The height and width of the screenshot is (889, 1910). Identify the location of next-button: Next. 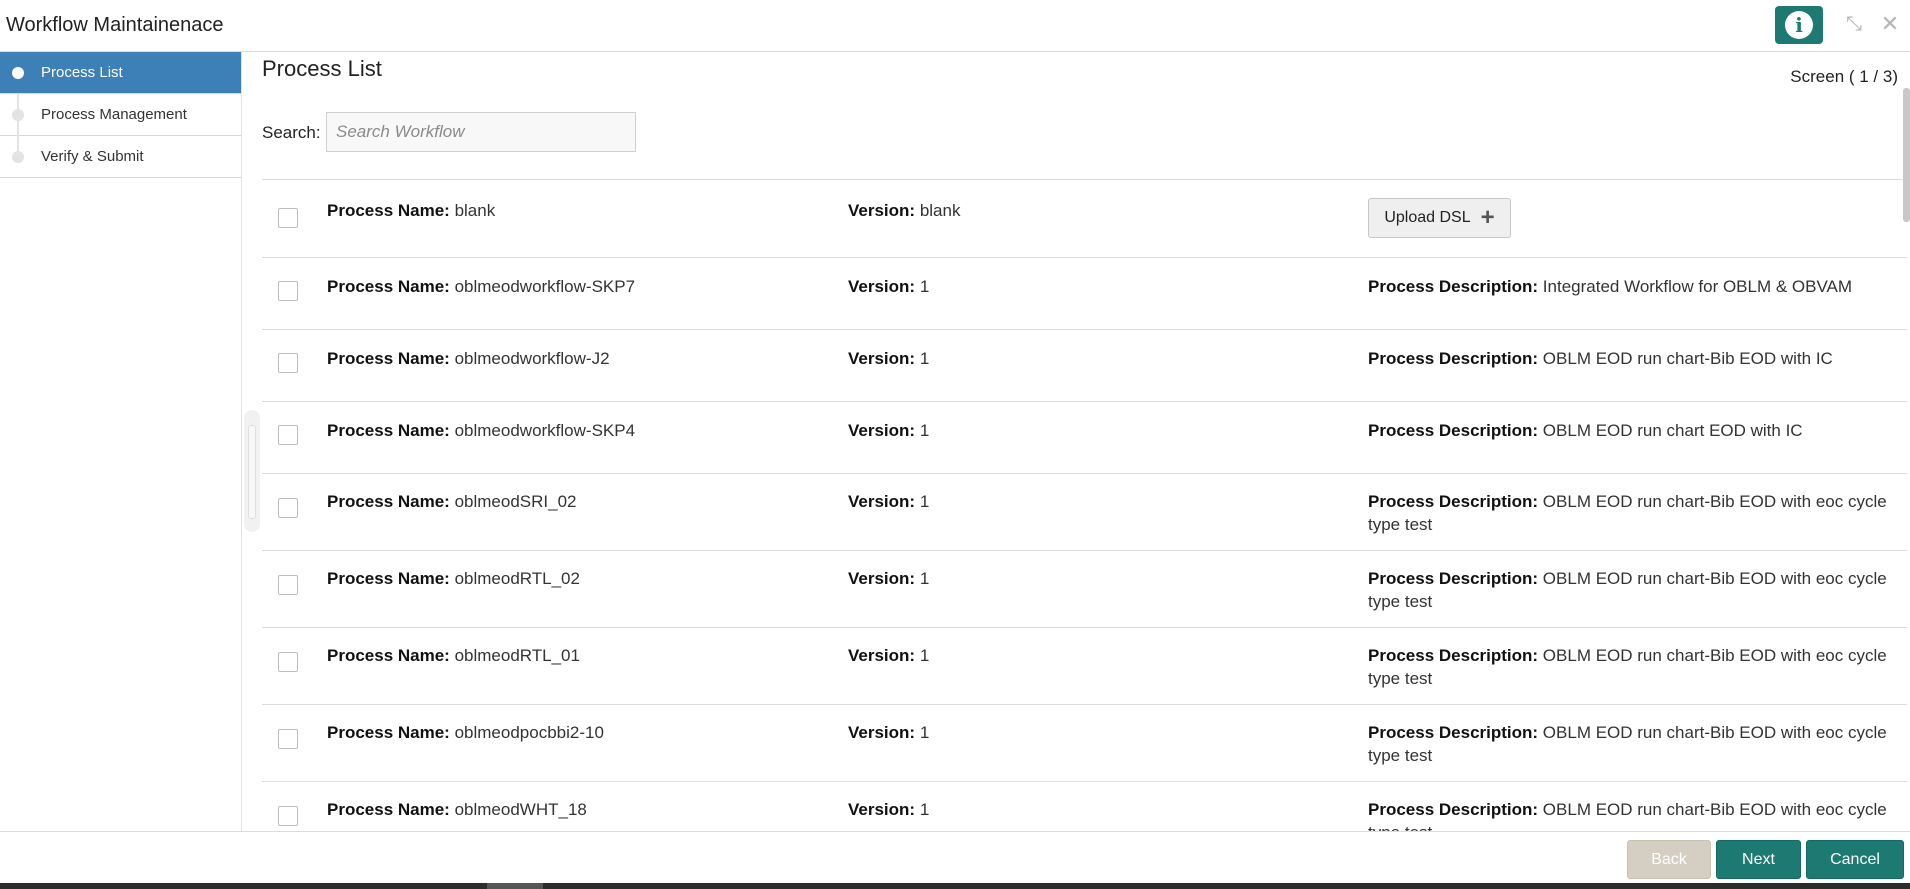
(1758, 859).